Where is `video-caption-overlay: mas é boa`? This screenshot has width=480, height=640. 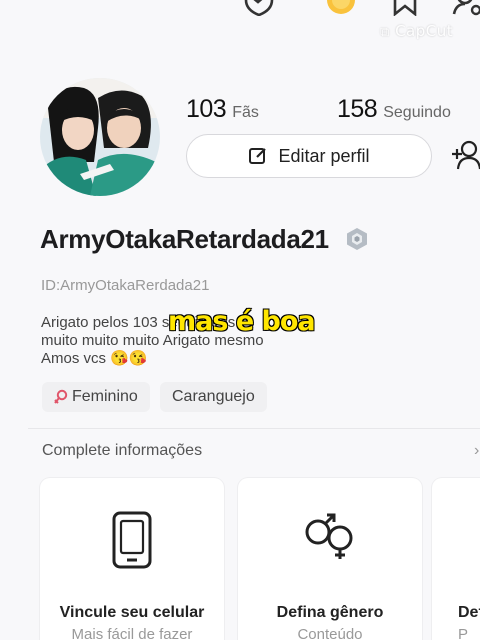 video-caption-overlay: mas é boa is located at coordinates (241, 321).